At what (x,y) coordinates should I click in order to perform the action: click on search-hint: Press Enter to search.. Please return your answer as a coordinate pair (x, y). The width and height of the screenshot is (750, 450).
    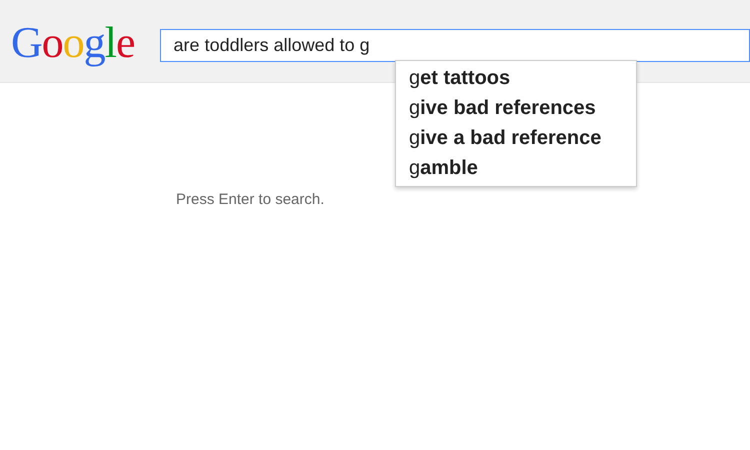
    Looking at the image, I should click on (251, 199).